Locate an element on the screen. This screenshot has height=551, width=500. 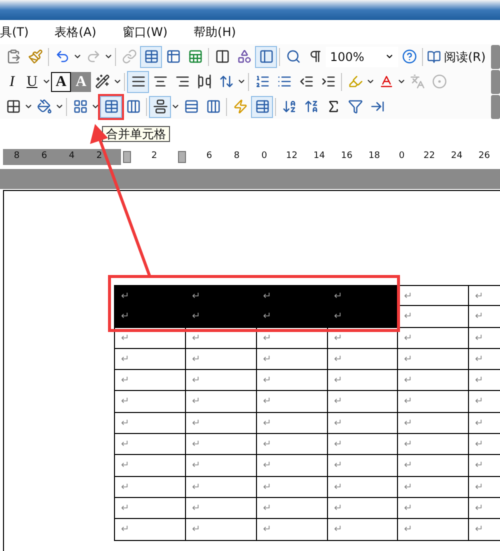
distribute-icon is located at coordinates (204, 81).